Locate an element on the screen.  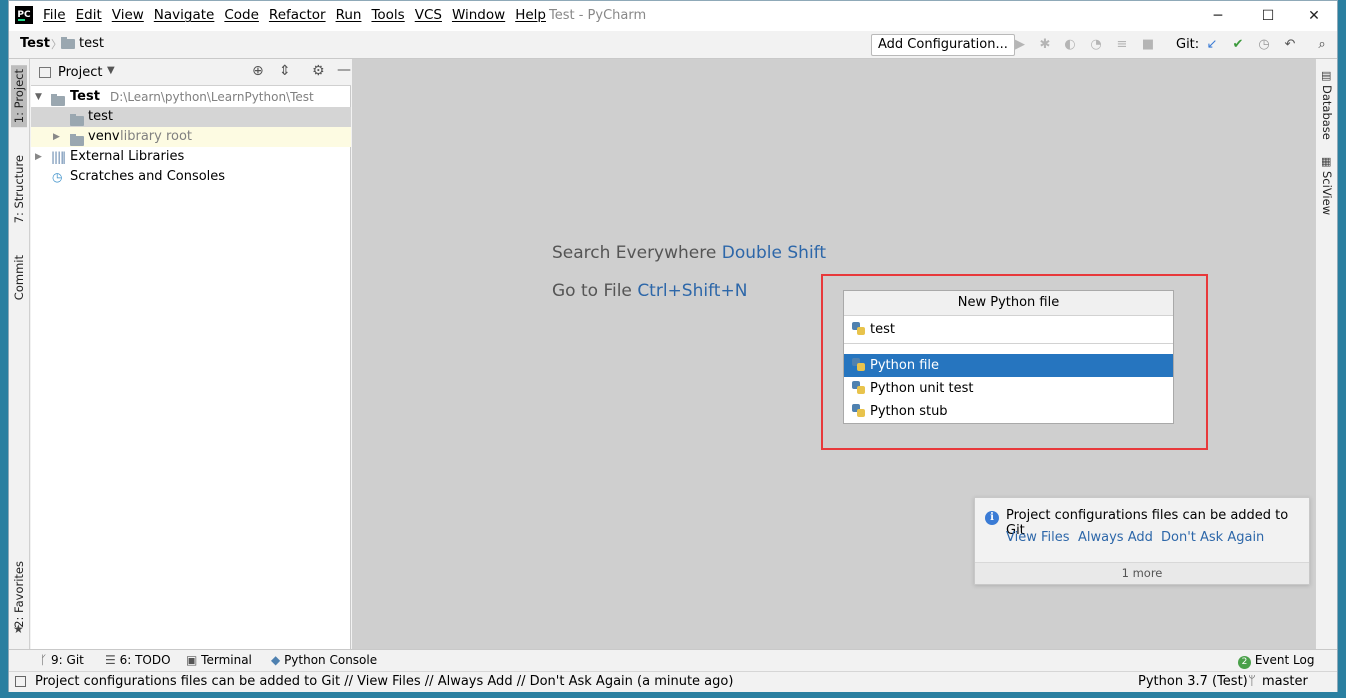
git-rollback-icon: ↶ is located at coordinates (1290, 45).